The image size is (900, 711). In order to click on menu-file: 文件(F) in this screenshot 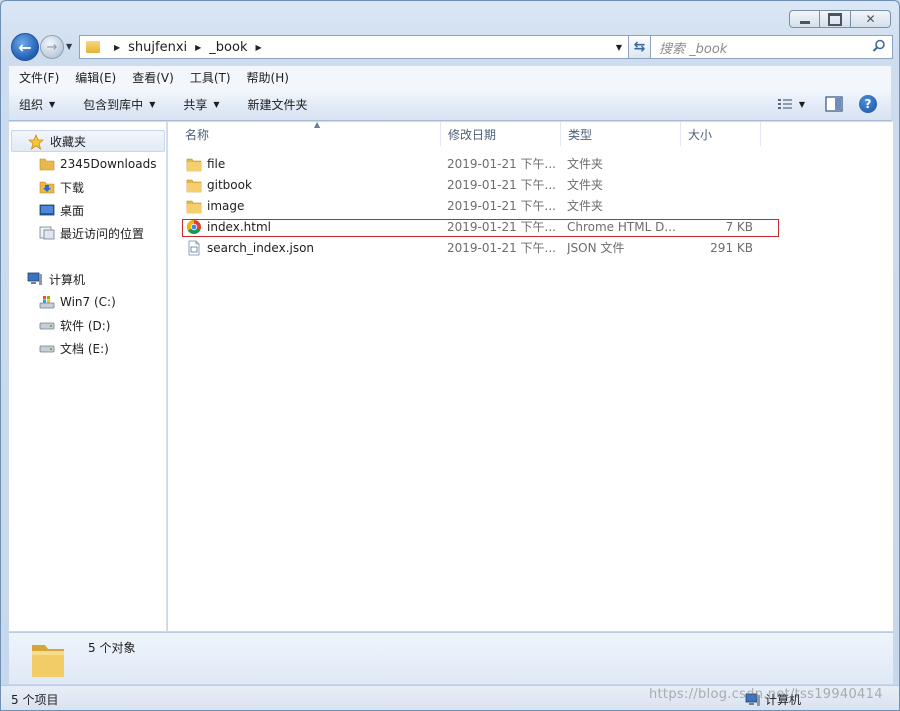, I will do `click(39, 77)`.